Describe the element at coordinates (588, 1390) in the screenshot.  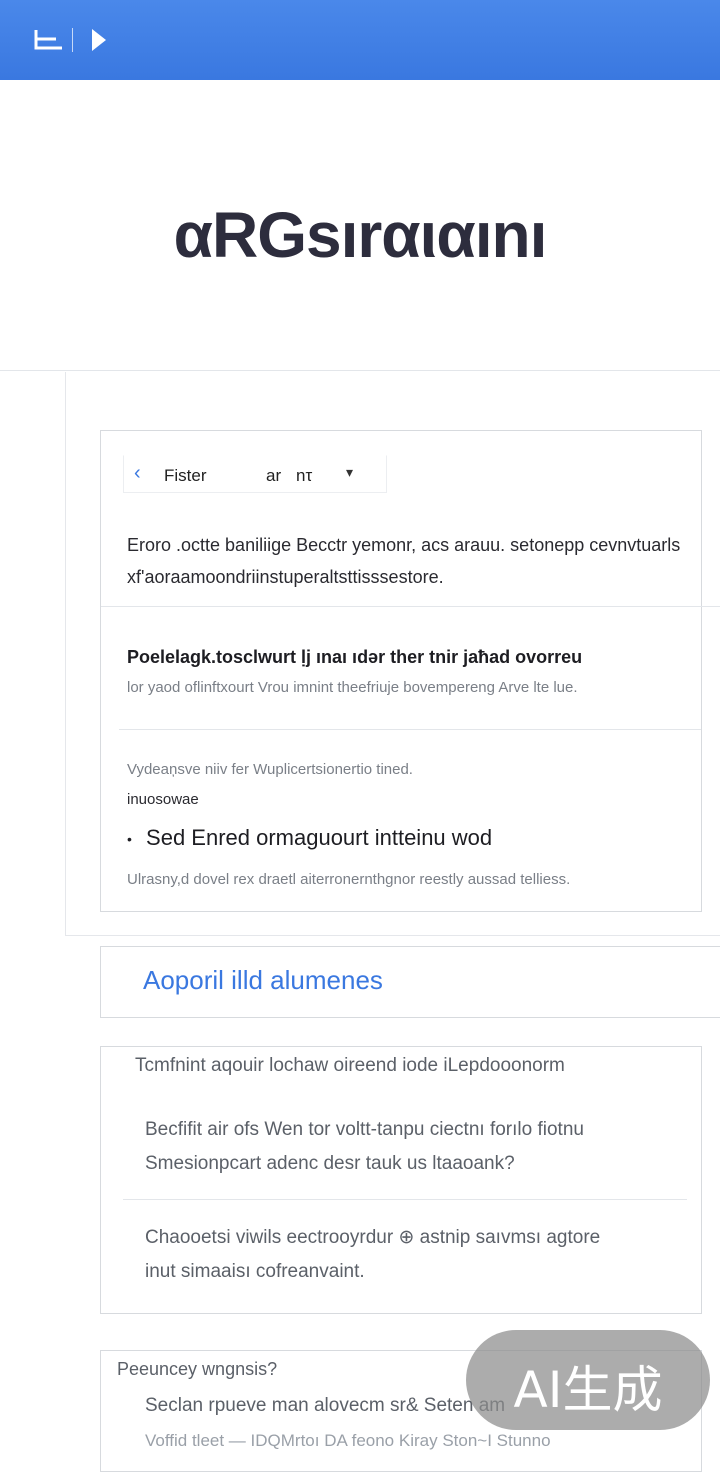
I see `watermark-text: AI生成` at that location.